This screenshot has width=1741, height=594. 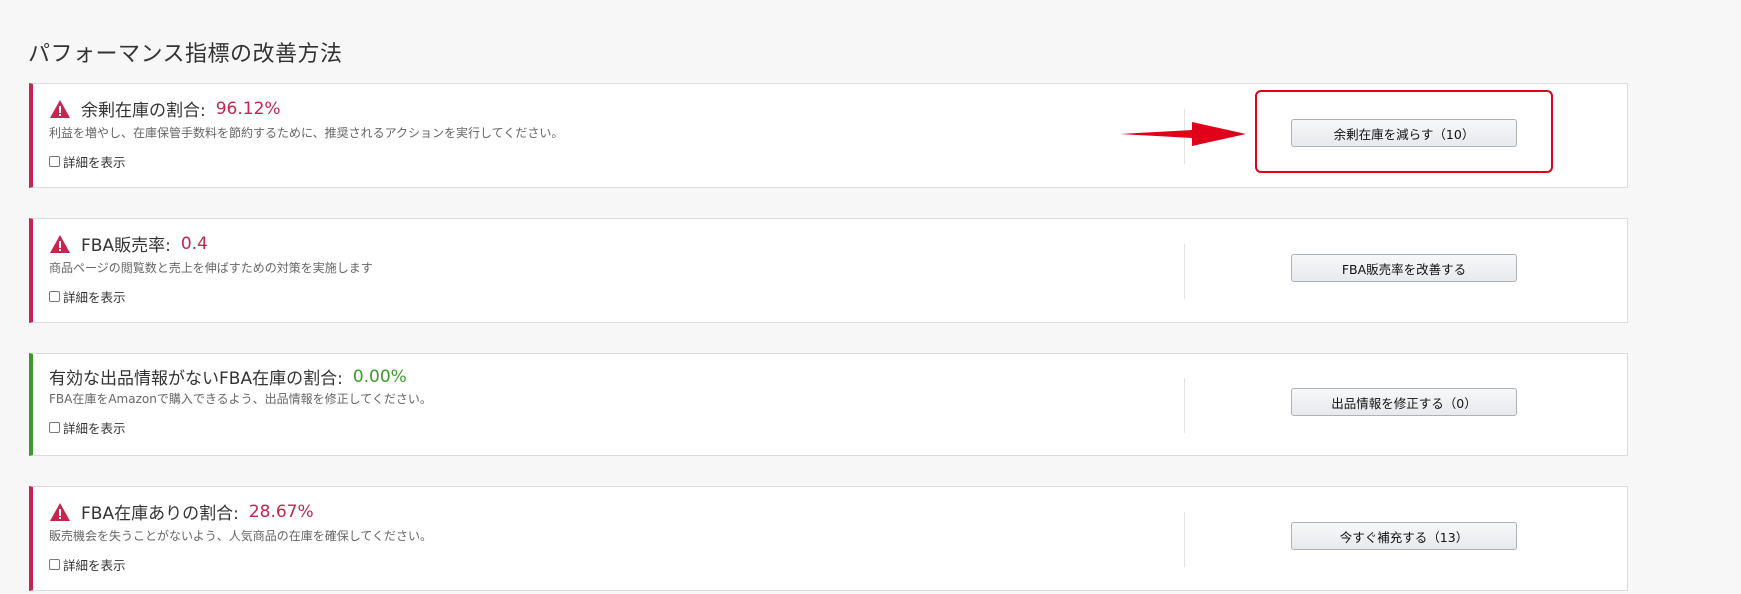 What do you see at coordinates (240, 399) in the screenshot?
I see `card-description: FBA在庫をAmazonで購入できるよう、出品情報を修正してください。` at bounding box center [240, 399].